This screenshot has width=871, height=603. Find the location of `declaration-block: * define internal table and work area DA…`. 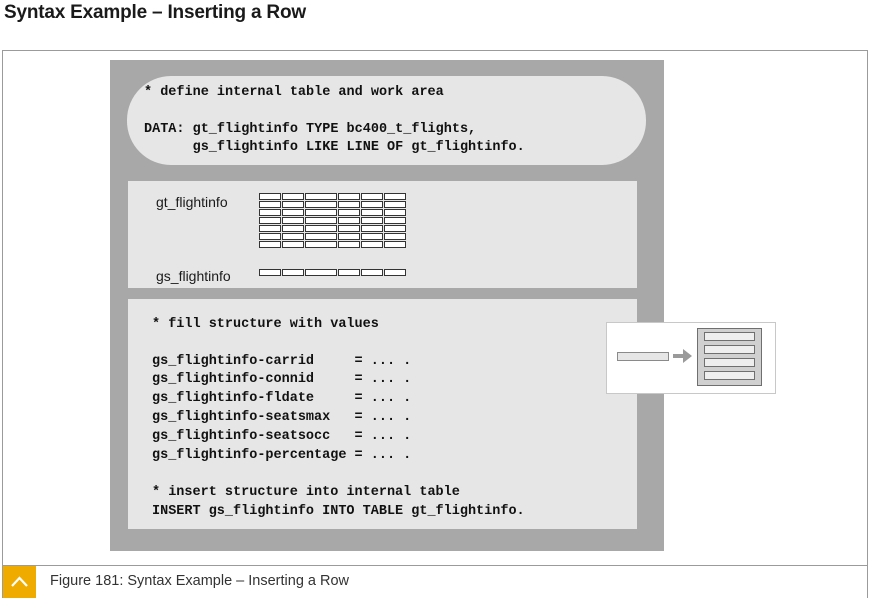

declaration-block: * define internal table and work area DA… is located at coordinates (386, 120).